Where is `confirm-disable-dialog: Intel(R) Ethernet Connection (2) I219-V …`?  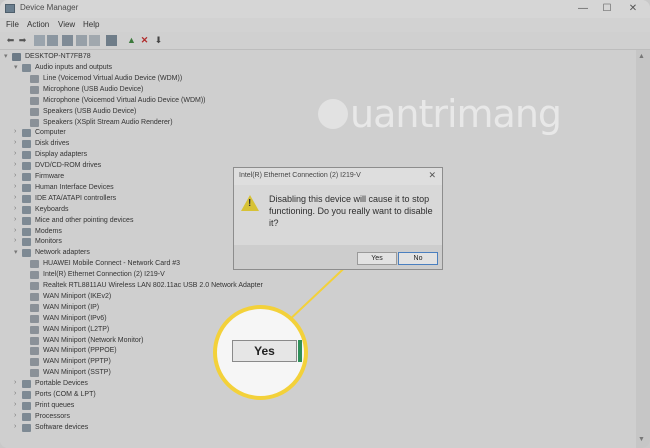 confirm-disable-dialog: Intel(R) Ethernet Connection (2) I219-V … is located at coordinates (338, 218).